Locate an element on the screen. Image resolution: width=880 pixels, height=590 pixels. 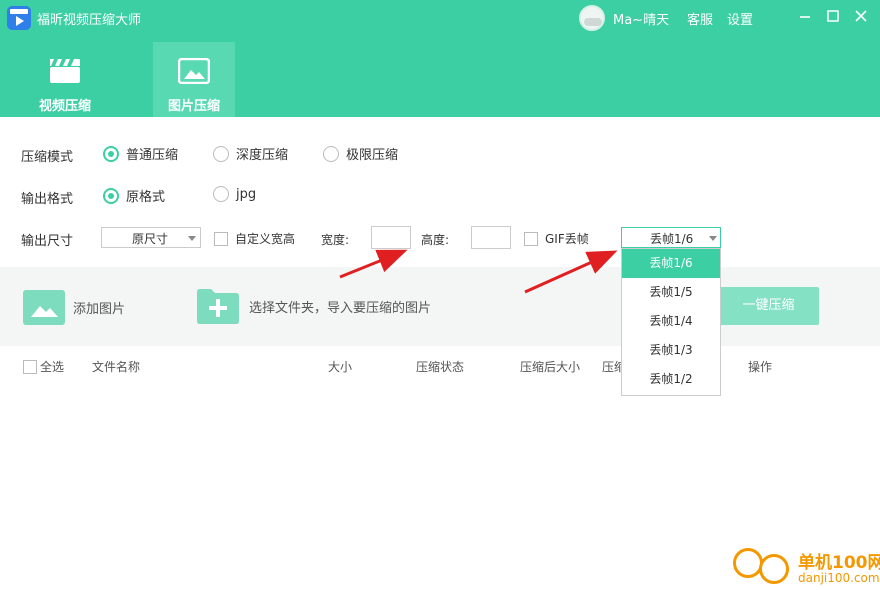
tab-image-compress: 图片压缩 is located at coordinates (194, 79).